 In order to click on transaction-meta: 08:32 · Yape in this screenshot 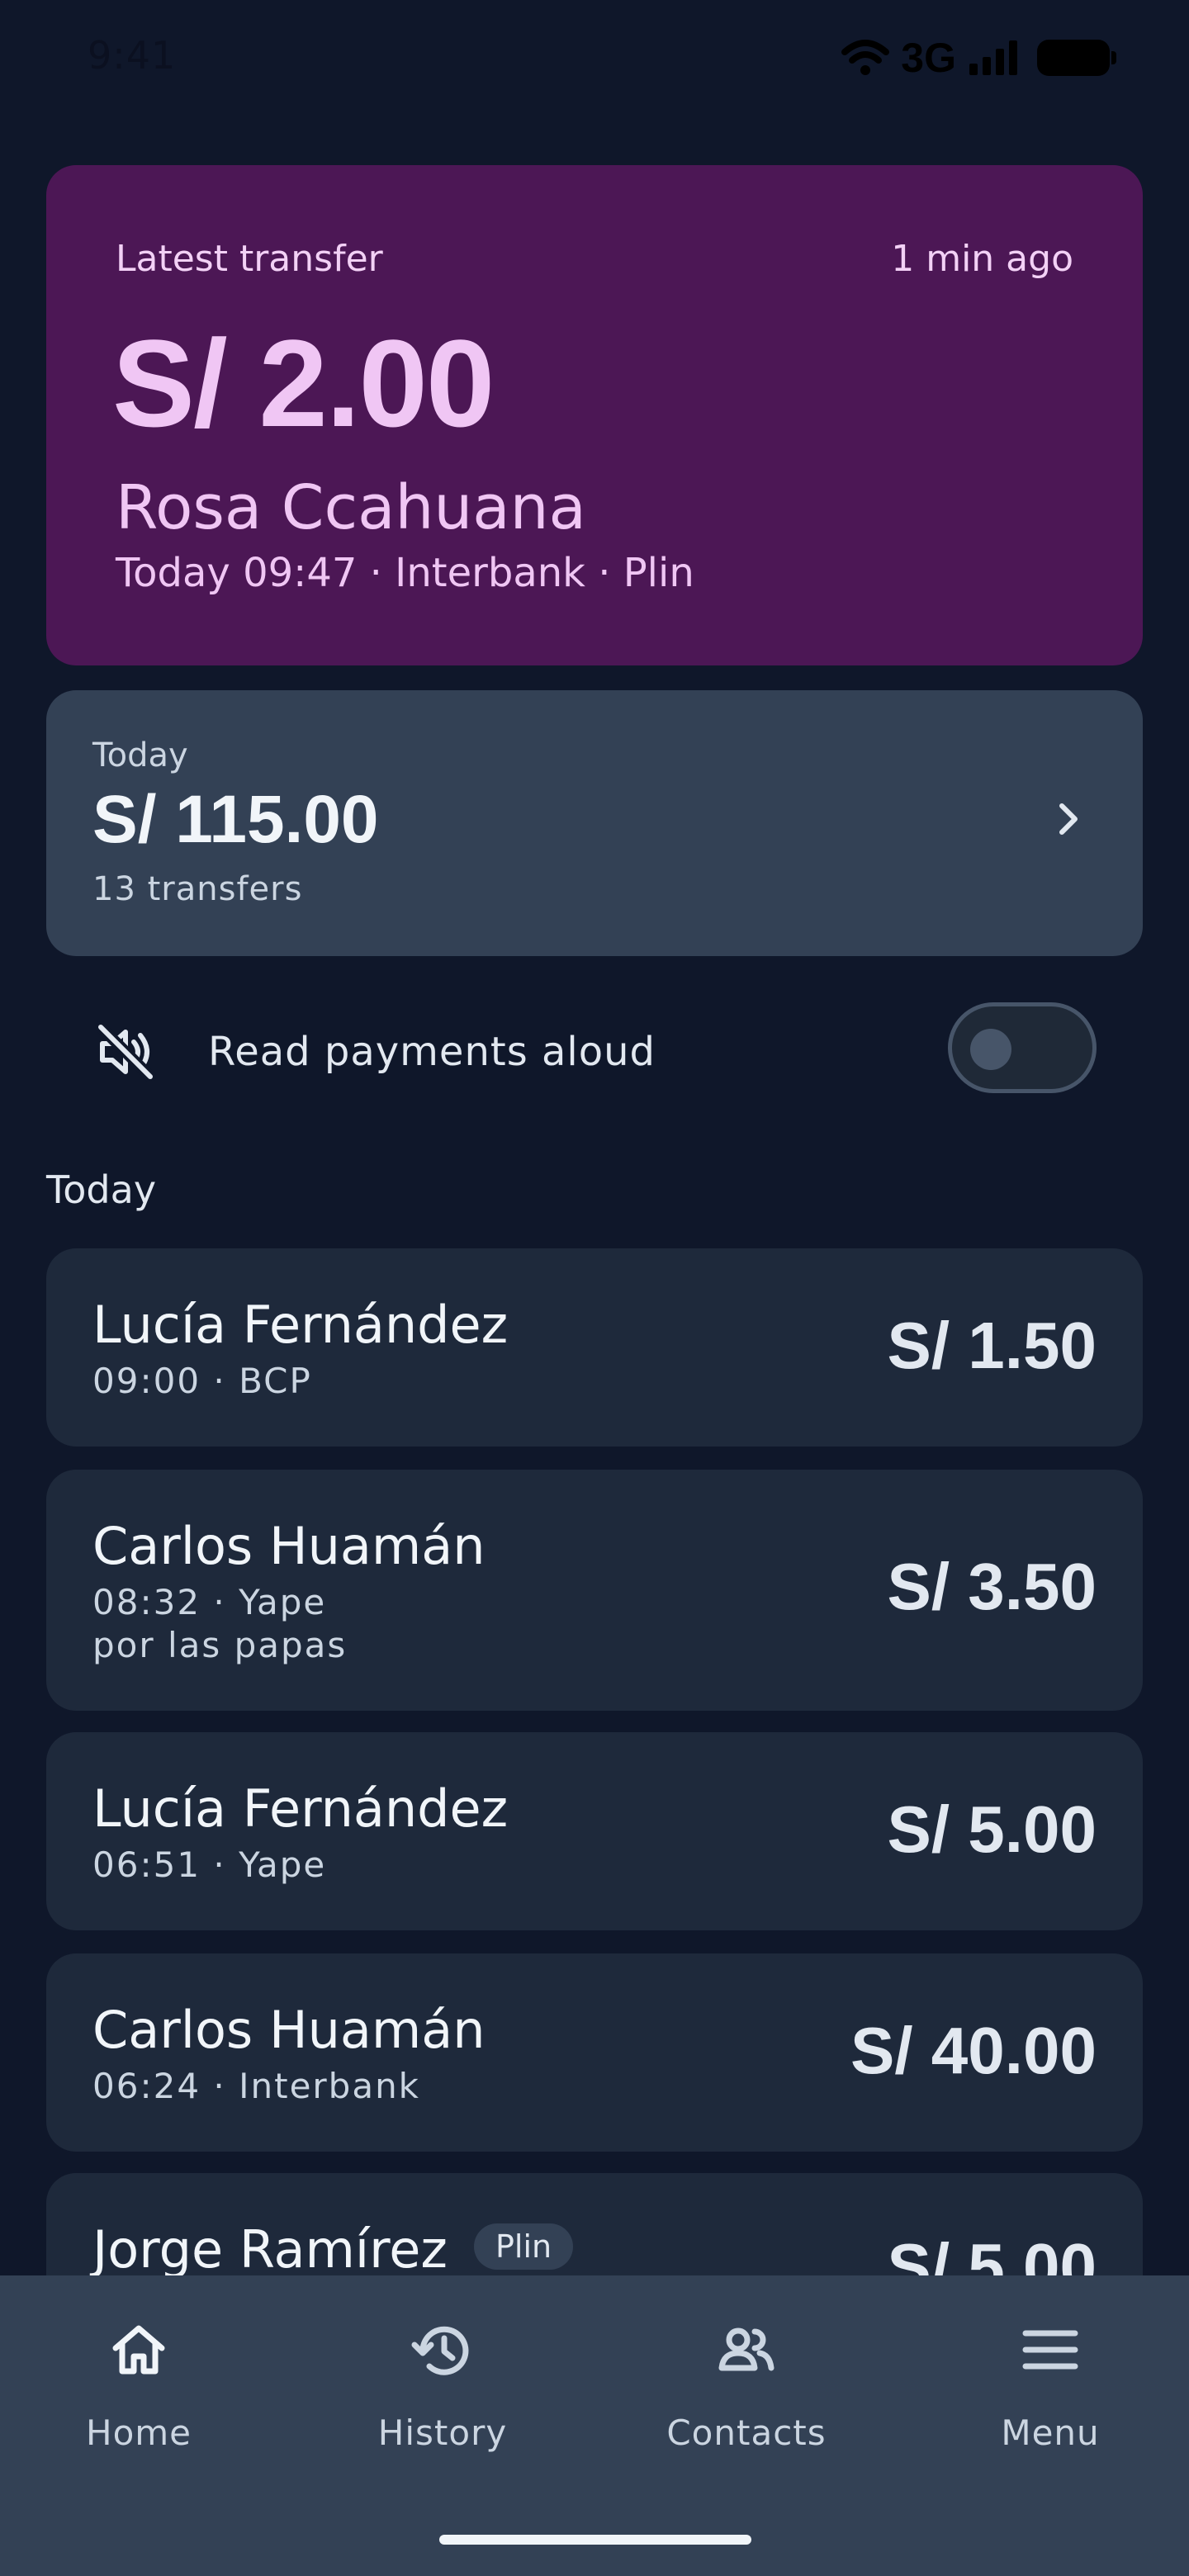, I will do `click(209, 1602)`.